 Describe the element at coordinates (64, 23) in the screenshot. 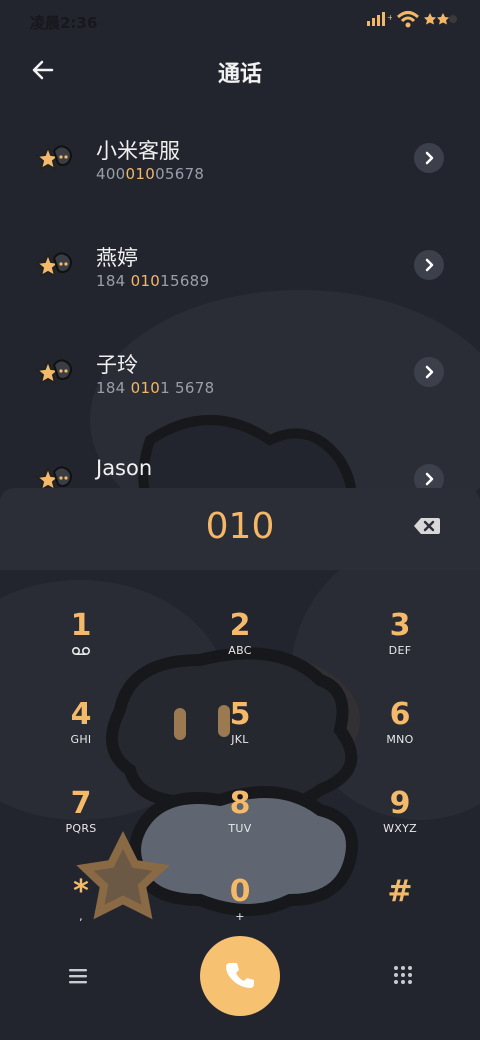

I see `status-time: 凌晨2:36` at that location.